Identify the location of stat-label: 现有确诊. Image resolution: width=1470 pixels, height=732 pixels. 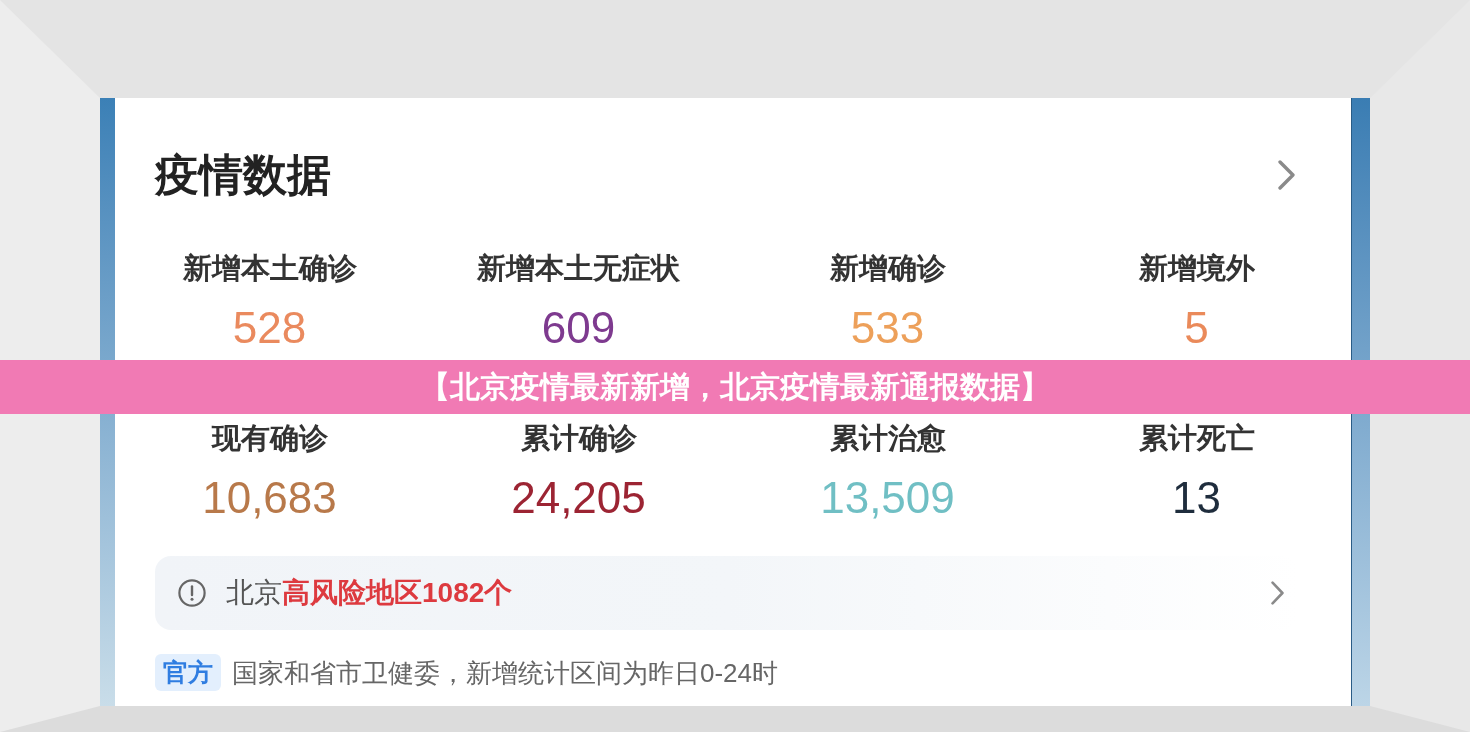
(269, 438).